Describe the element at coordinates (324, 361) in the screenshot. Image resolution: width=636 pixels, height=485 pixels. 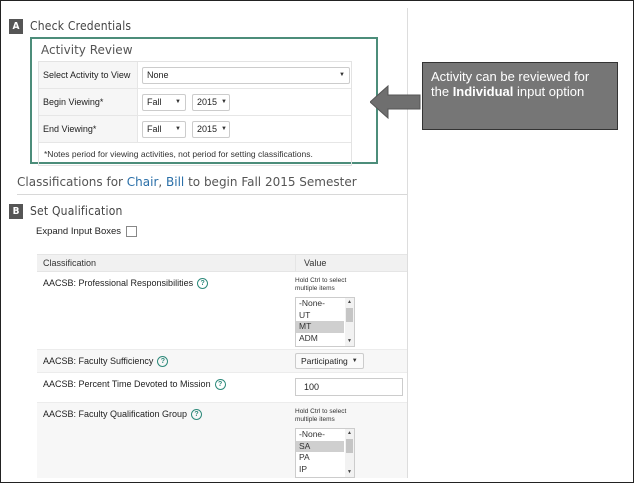
I see `faculty-sufficiency-value: Participating` at that location.